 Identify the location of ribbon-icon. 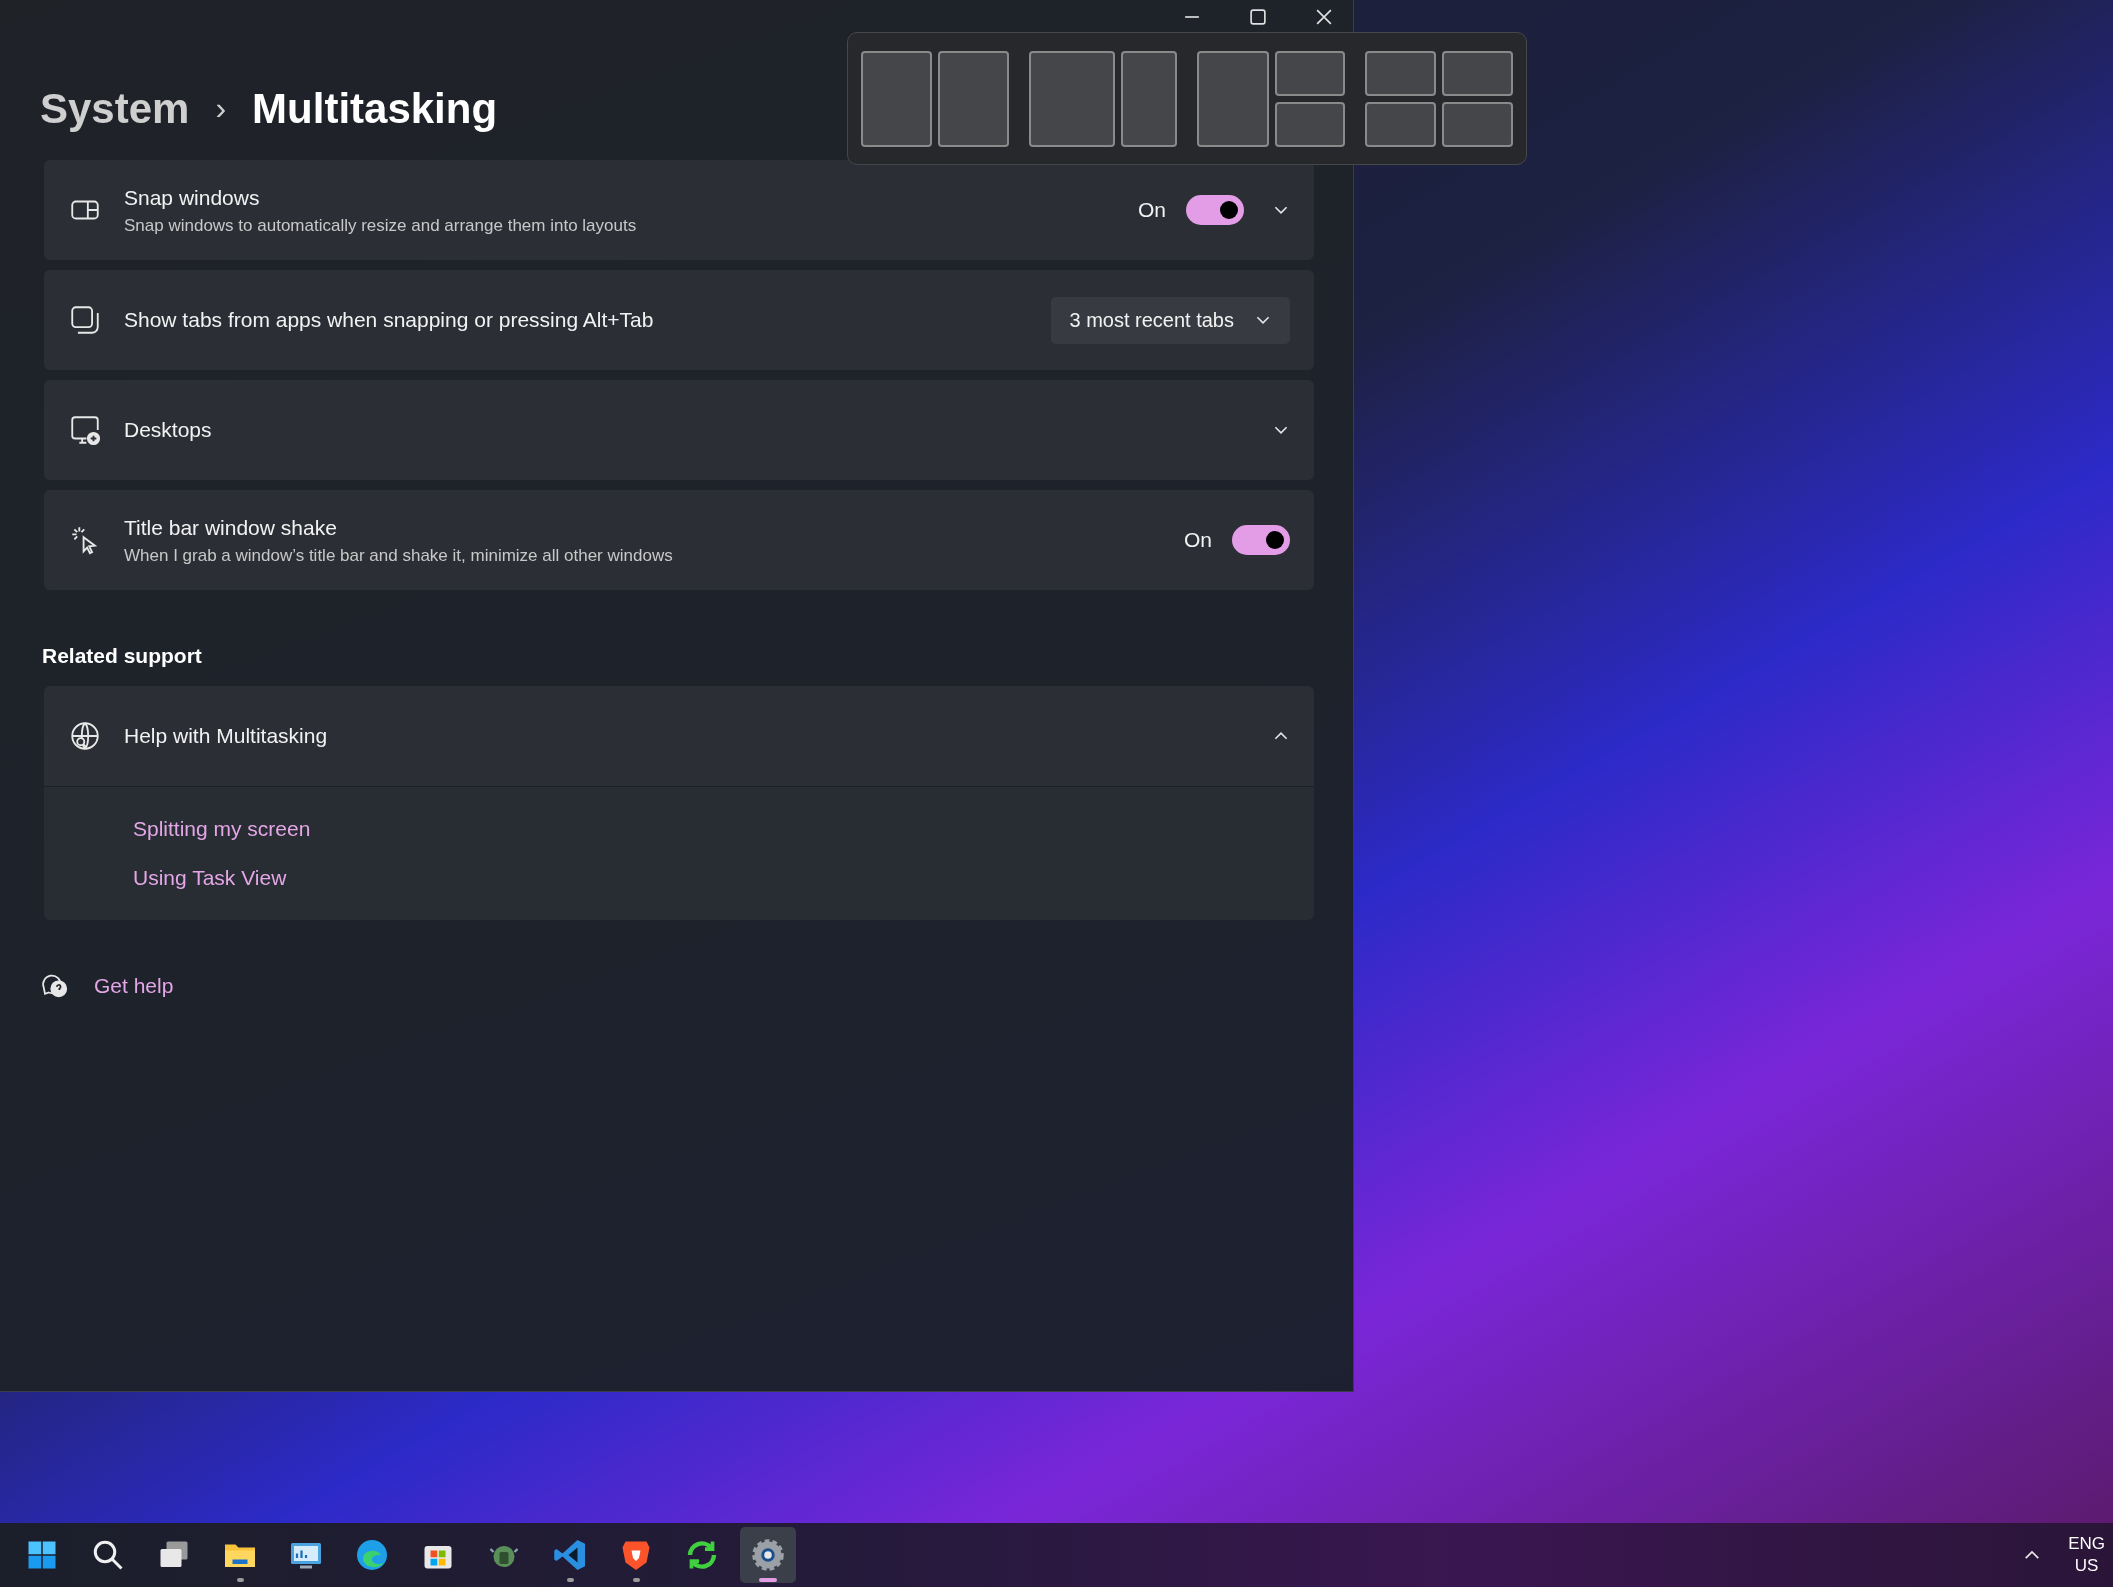
(570, 1555).